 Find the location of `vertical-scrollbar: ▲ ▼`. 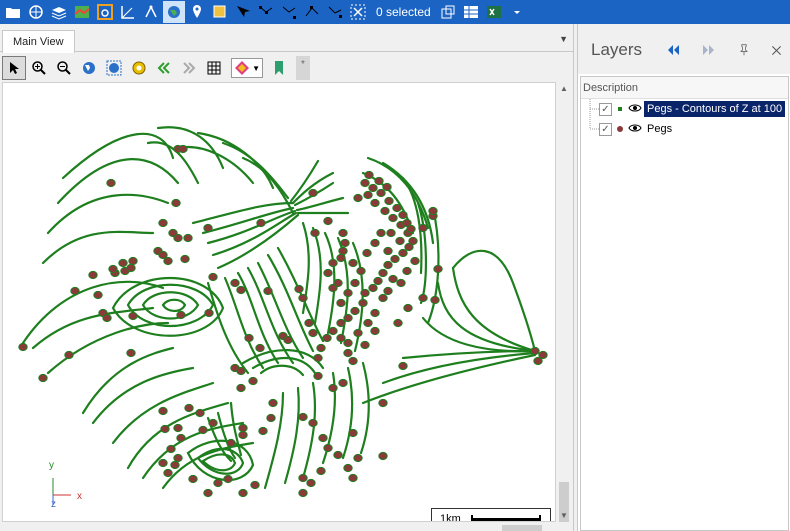

vertical-scrollbar: ▲ ▼ is located at coordinates (564, 302).